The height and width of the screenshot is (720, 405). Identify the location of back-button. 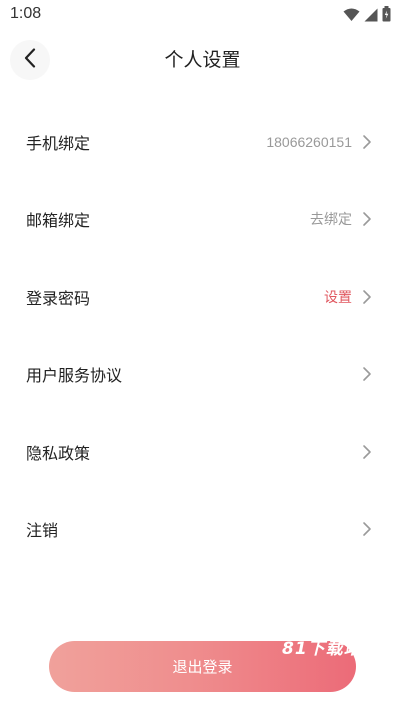
(30, 60).